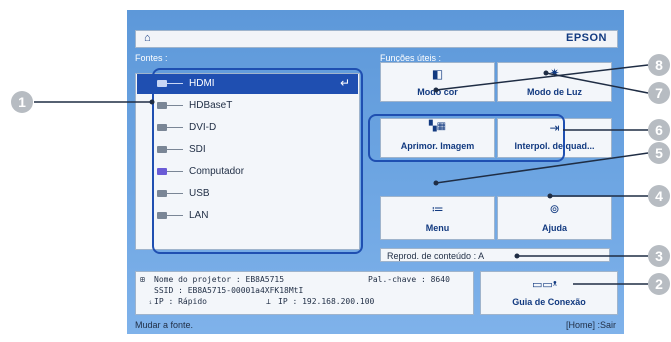 The height and width of the screenshot is (342, 671). I want to click on callout-5: 5, so click(659, 153).